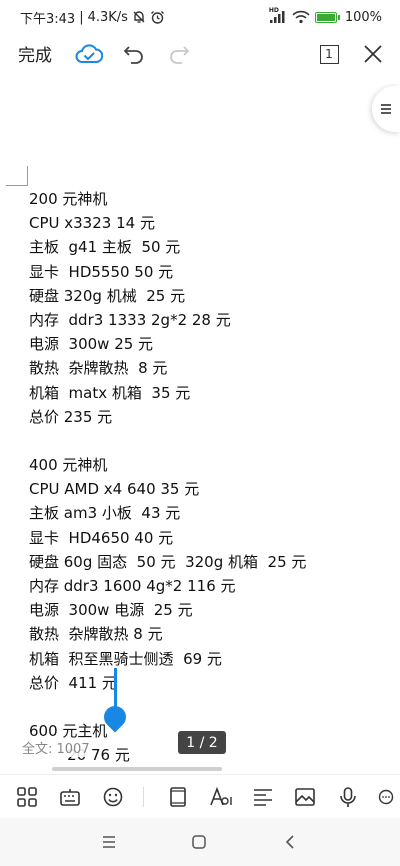 This screenshot has width=400, height=866. What do you see at coordinates (373, 54) in the screenshot?
I see `close-icon` at bounding box center [373, 54].